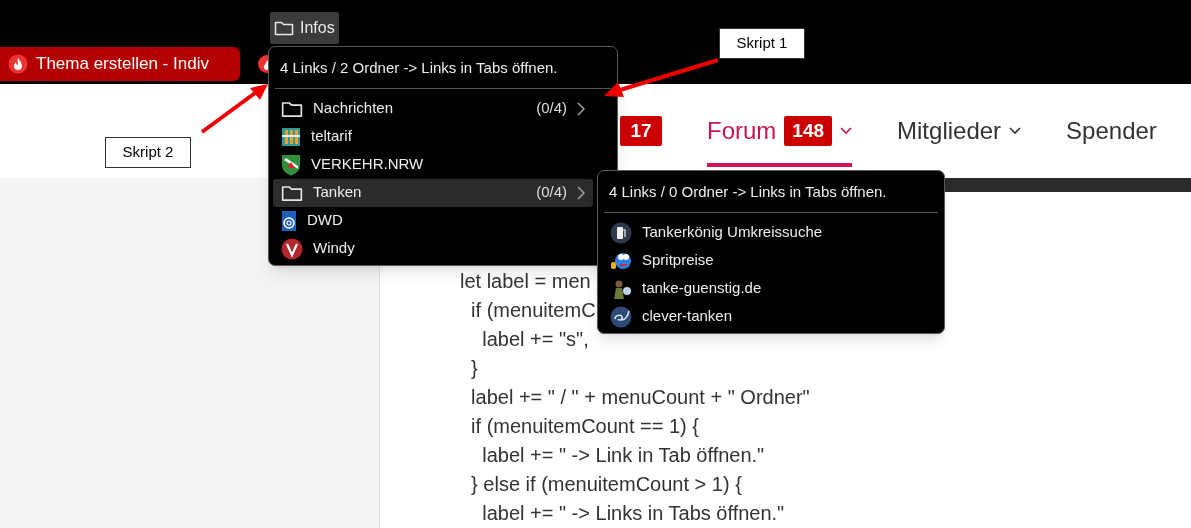  What do you see at coordinates (762, 43) in the screenshot?
I see `callout-label: Skript 1` at bounding box center [762, 43].